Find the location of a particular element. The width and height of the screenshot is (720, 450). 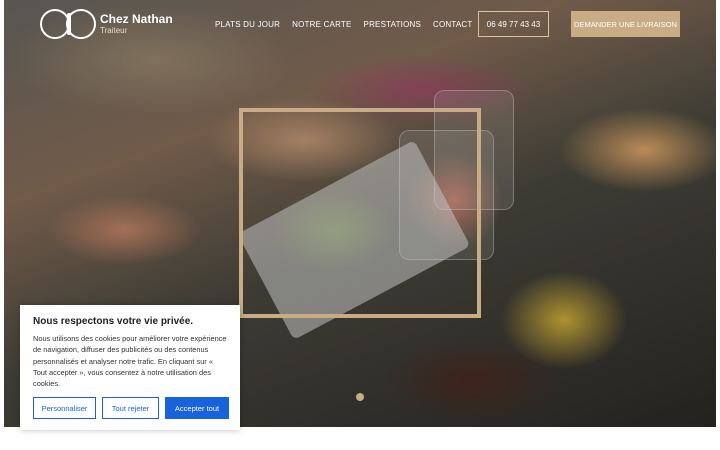

logo-mark-icon is located at coordinates (69, 24).